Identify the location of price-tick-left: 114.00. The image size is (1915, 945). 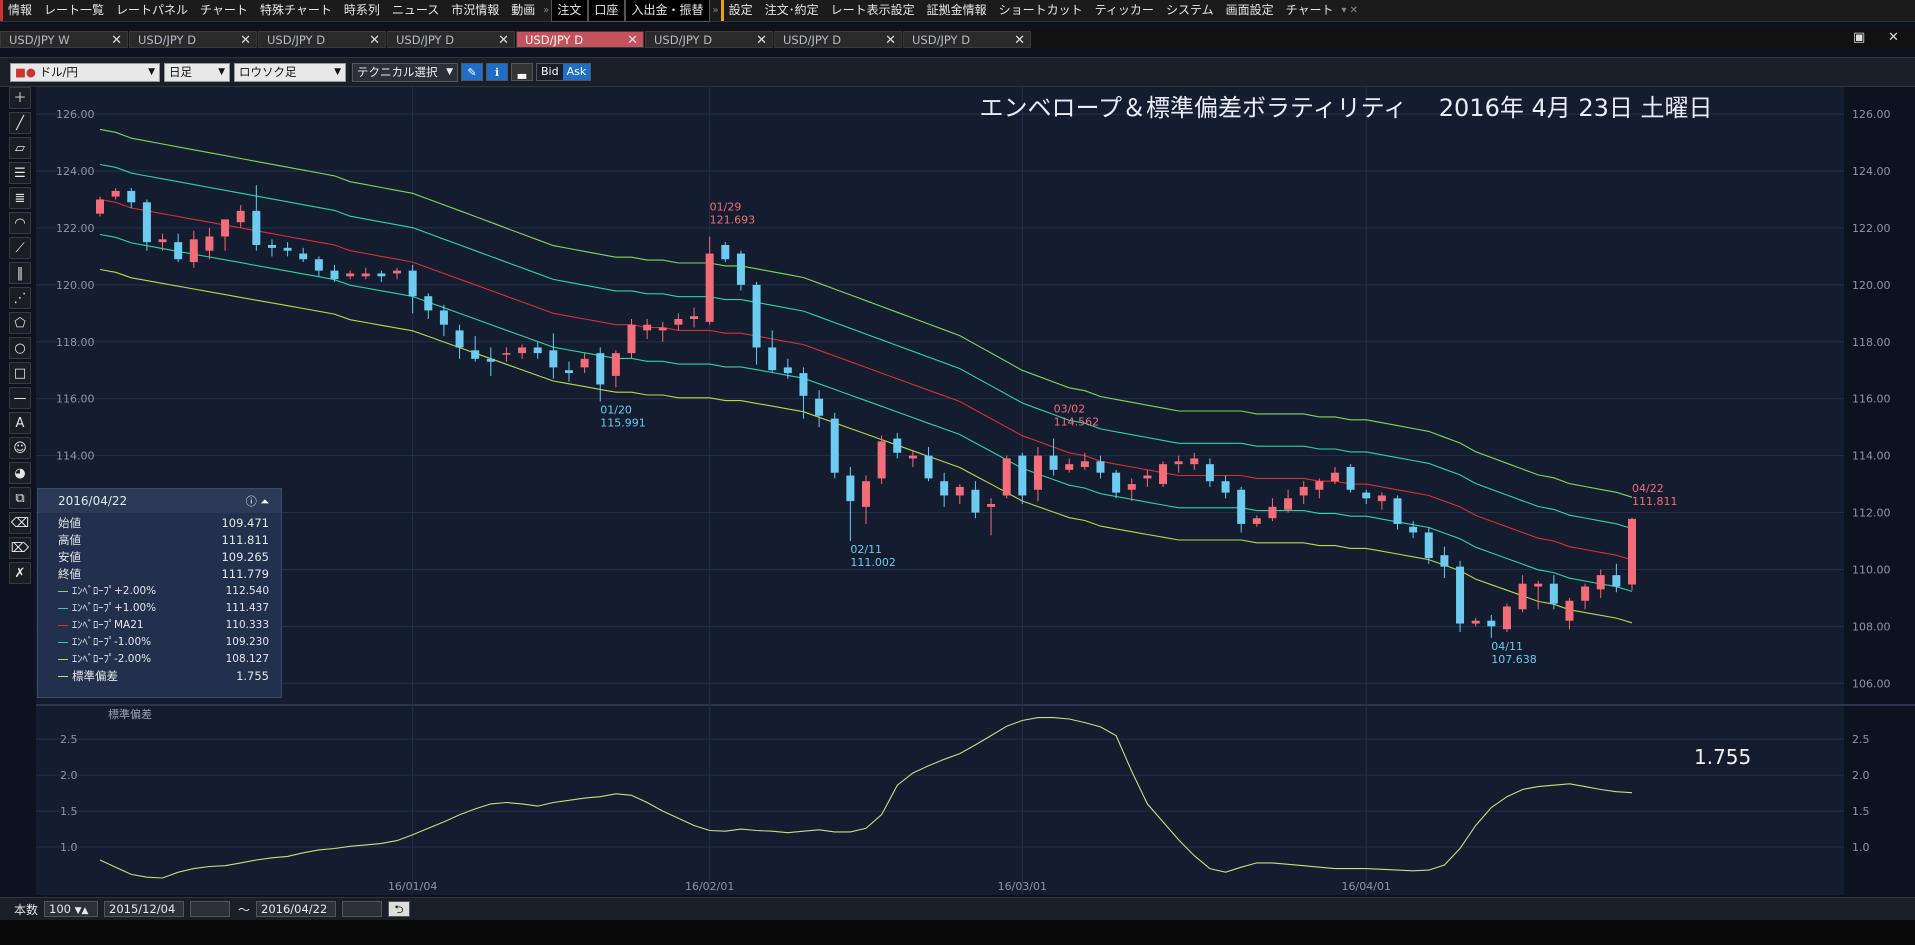
(75, 456).